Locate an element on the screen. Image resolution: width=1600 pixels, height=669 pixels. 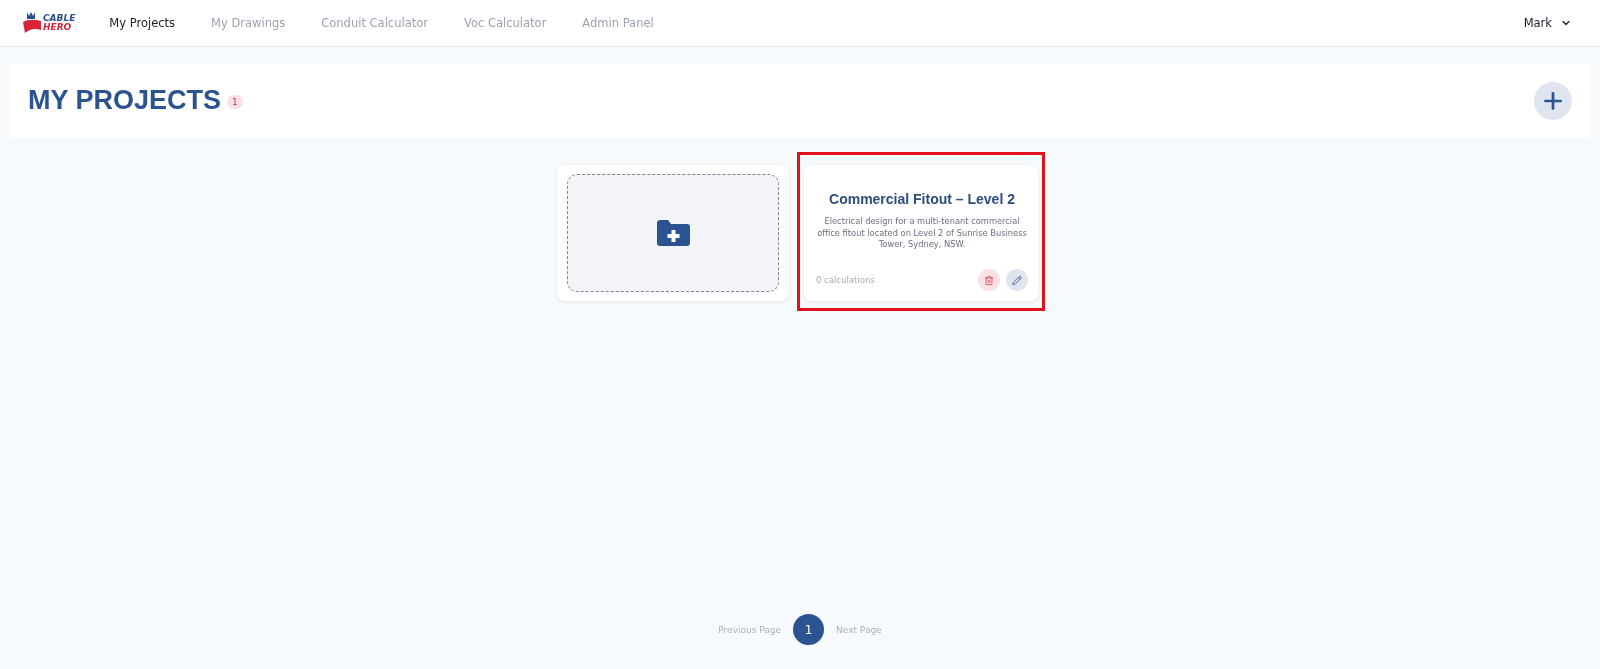
project-description: Electrical design for a multi-tenant commercial office fitout located on Level 2 of Sunrise Business Tower, Sydney, NSW. is located at coordinates (922, 233).